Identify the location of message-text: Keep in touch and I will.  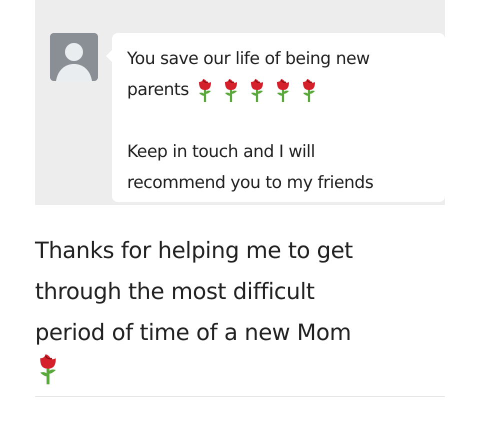
(221, 152).